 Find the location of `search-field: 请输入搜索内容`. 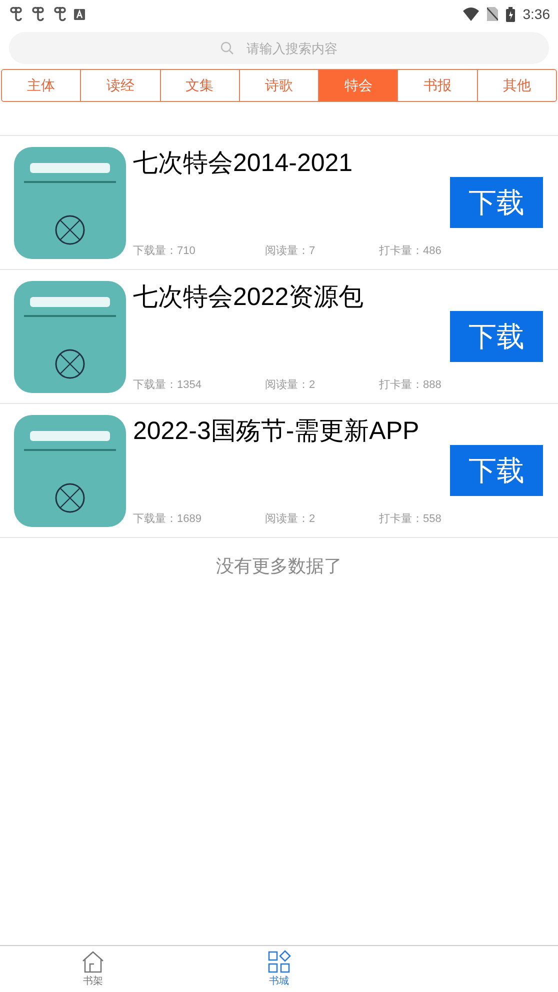

search-field: 请输入搜索内容 is located at coordinates (279, 48).